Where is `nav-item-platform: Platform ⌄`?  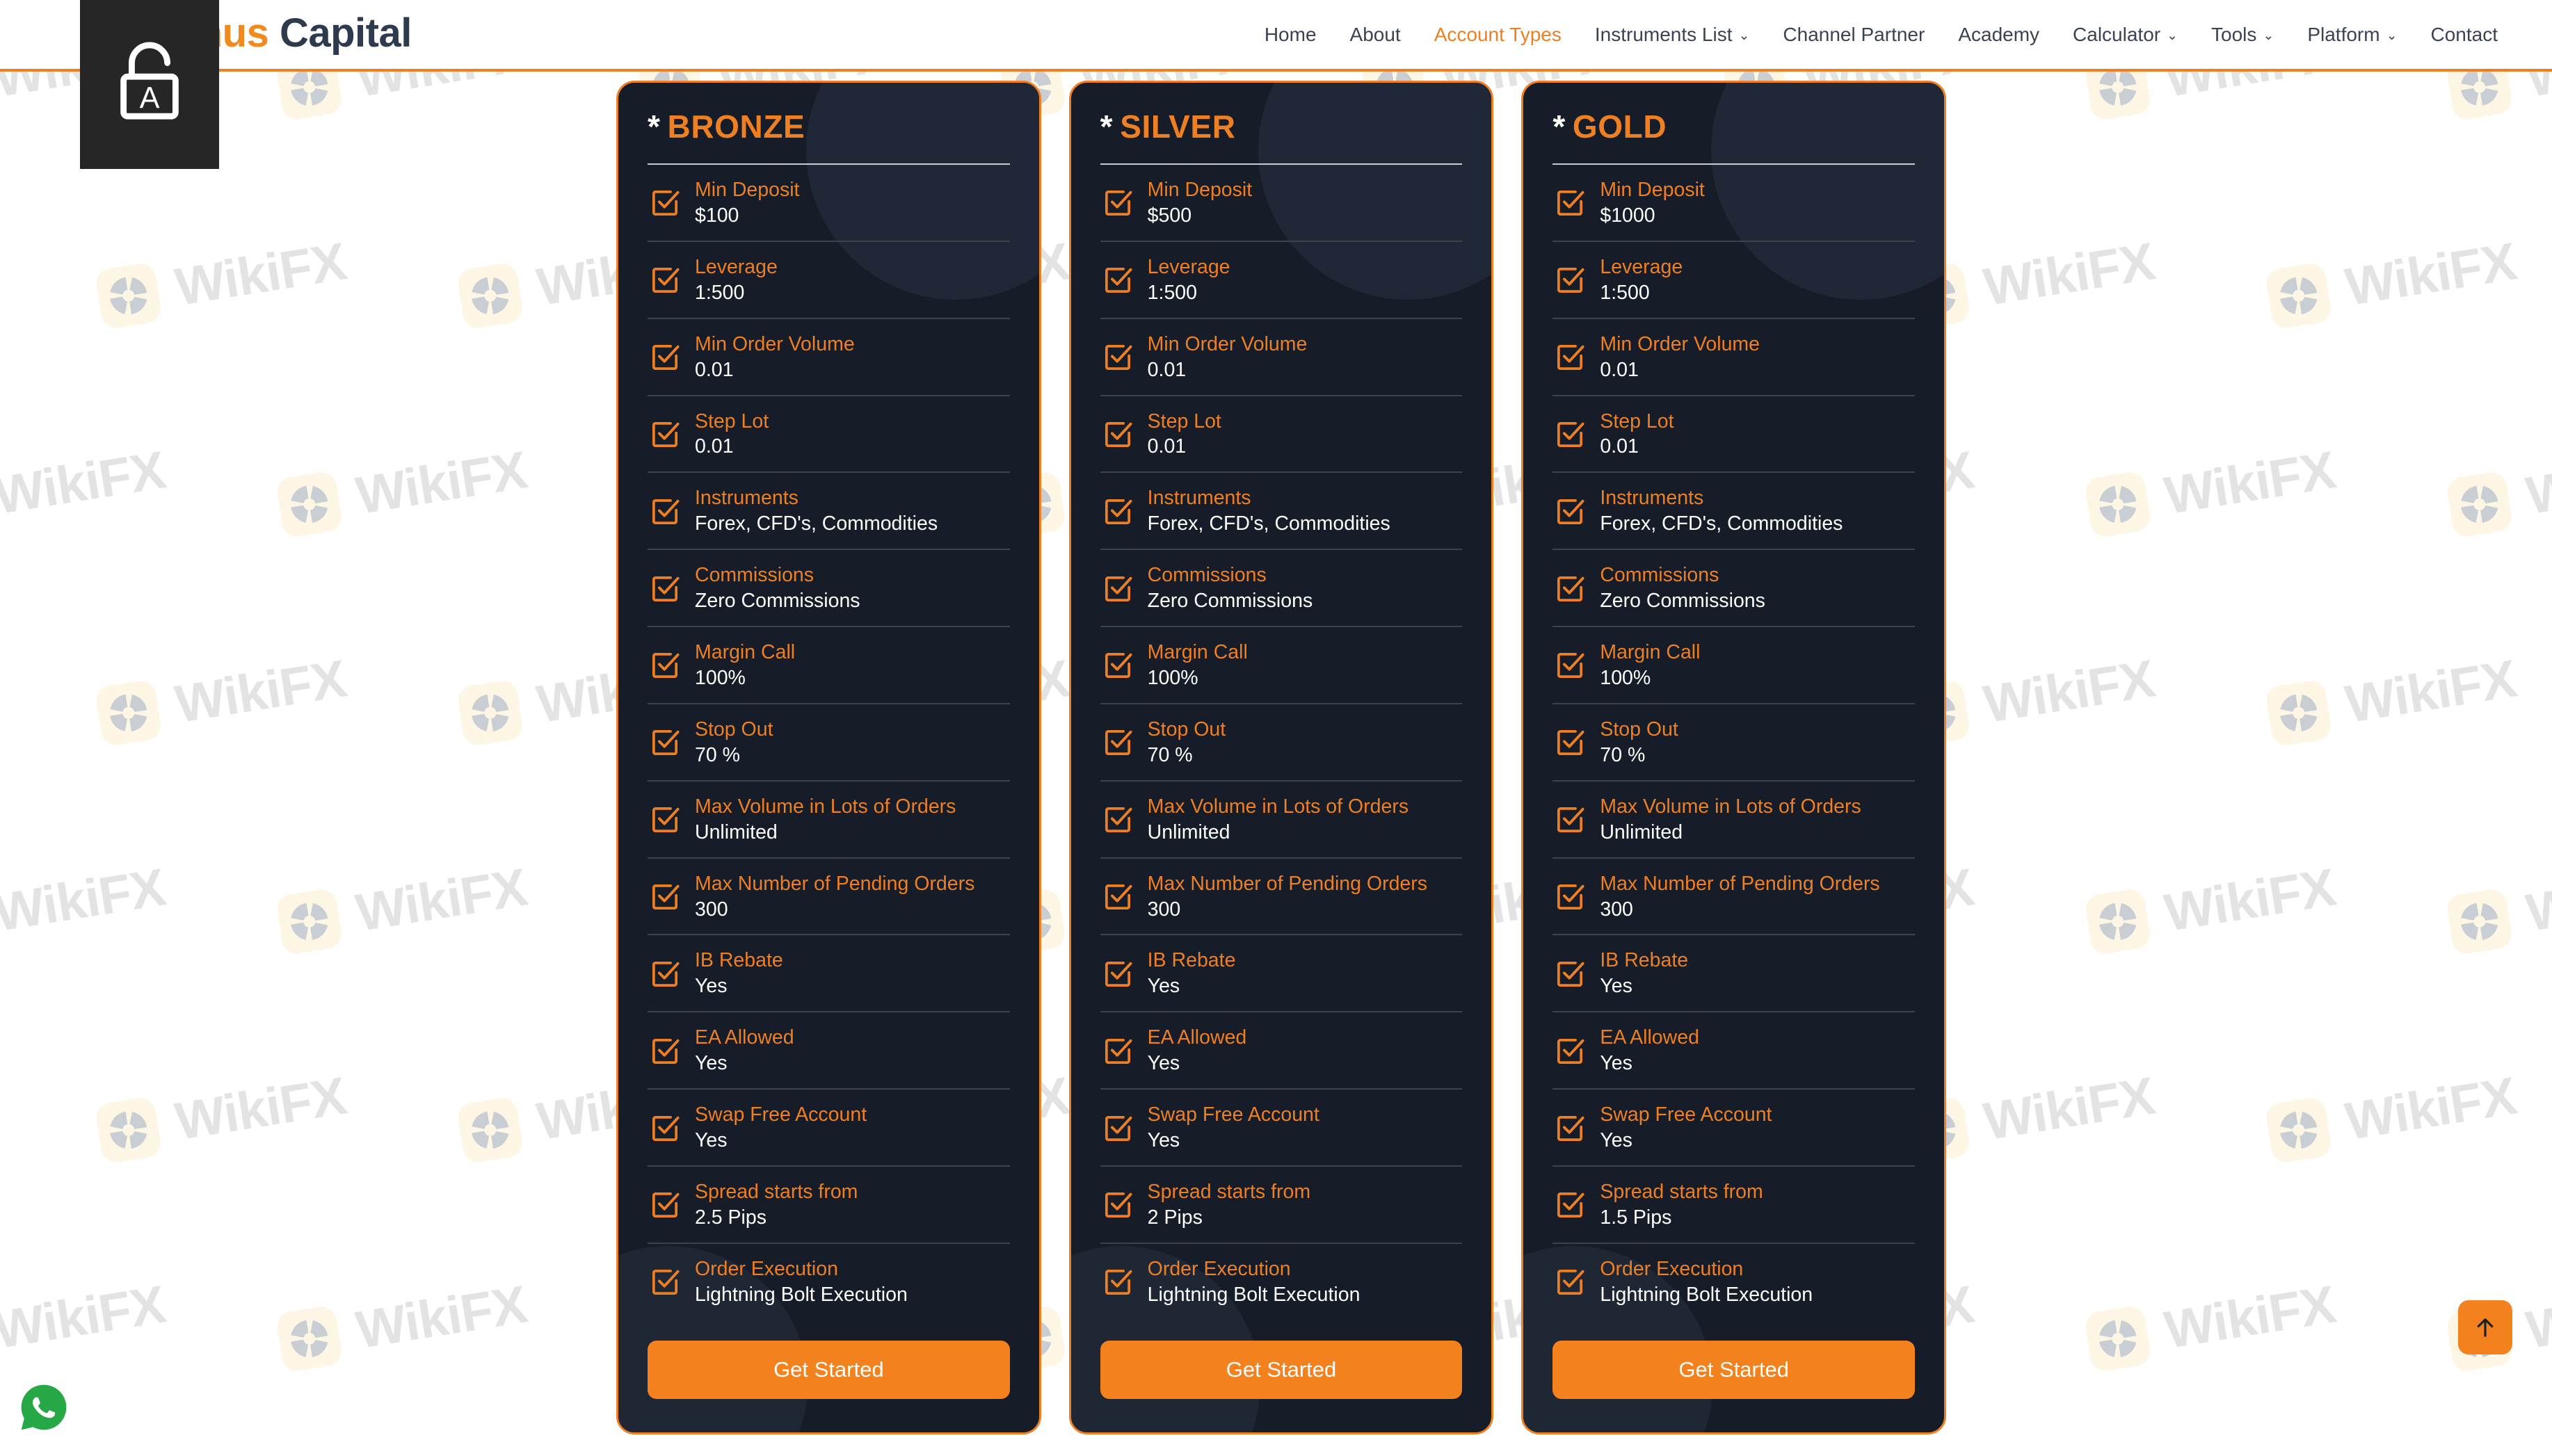 nav-item-platform: Platform ⌄ is located at coordinates (2352, 35).